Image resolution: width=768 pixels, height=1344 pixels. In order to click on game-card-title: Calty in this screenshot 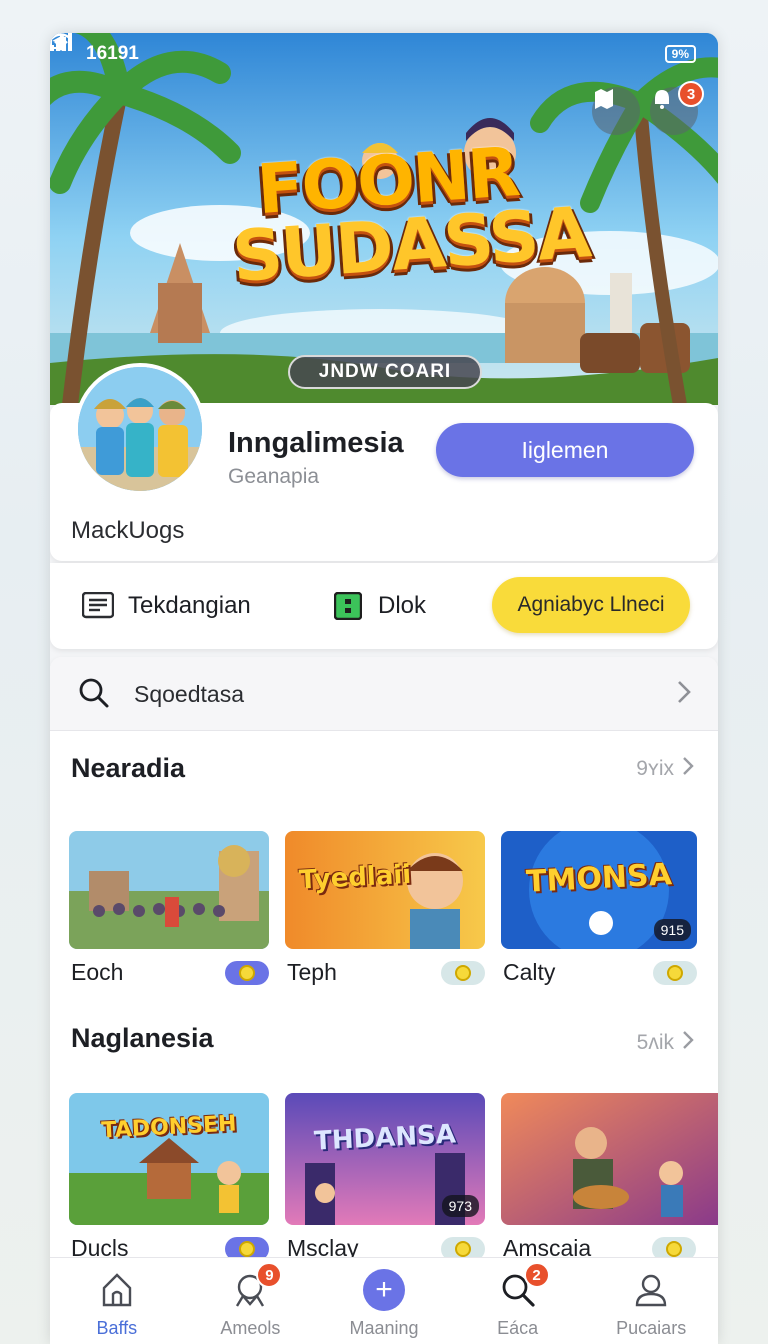, I will do `click(529, 972)`.